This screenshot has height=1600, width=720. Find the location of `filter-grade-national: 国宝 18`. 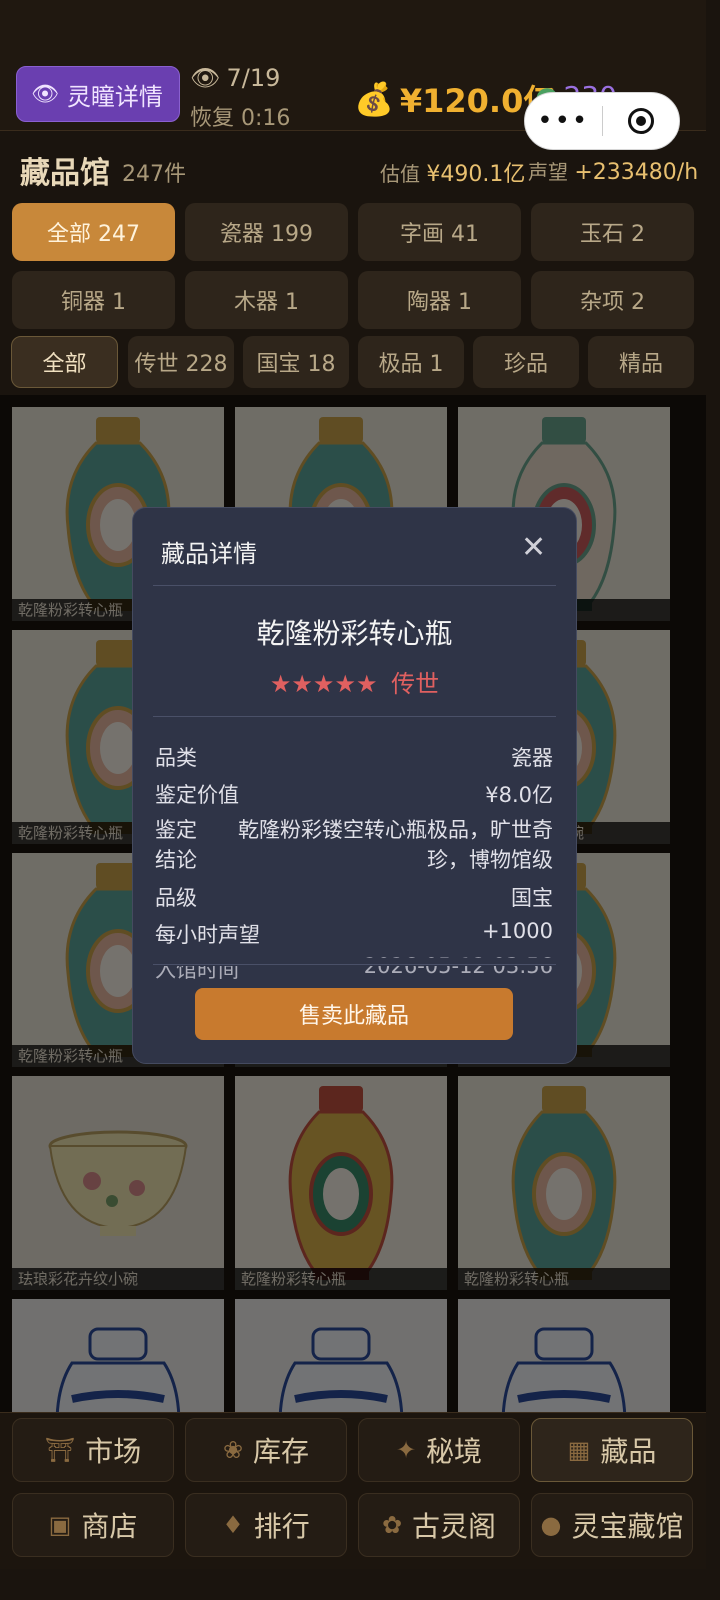

filter-grade-national: 国宝 18 is located at coordinates (296, 362).